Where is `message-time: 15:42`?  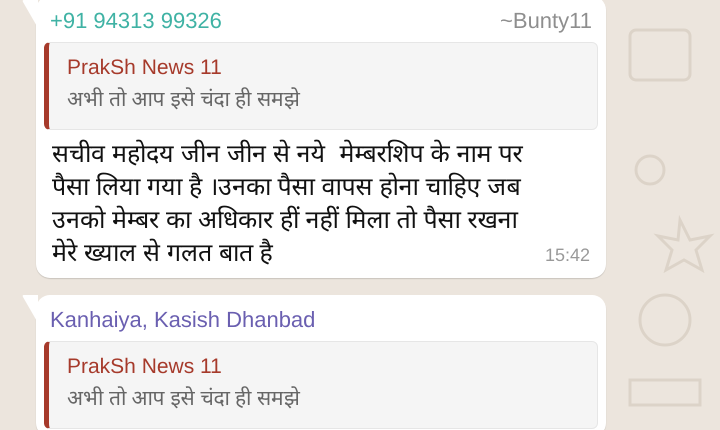 message-time: 15:42 is located at coordinates (567, 255).